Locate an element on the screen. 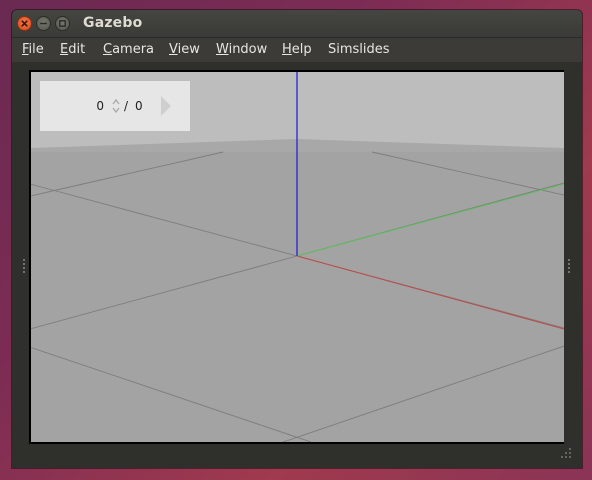 The image size is (592, 480). slide-spinner-icon is located at coordinates (116, 106).